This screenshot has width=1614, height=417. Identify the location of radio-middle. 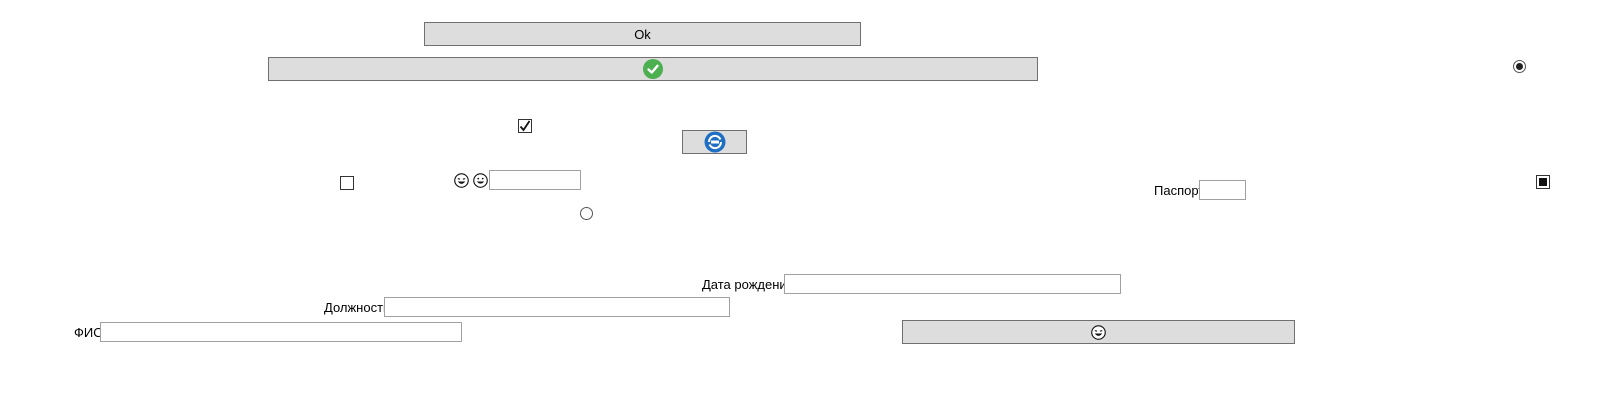
(586, 213).